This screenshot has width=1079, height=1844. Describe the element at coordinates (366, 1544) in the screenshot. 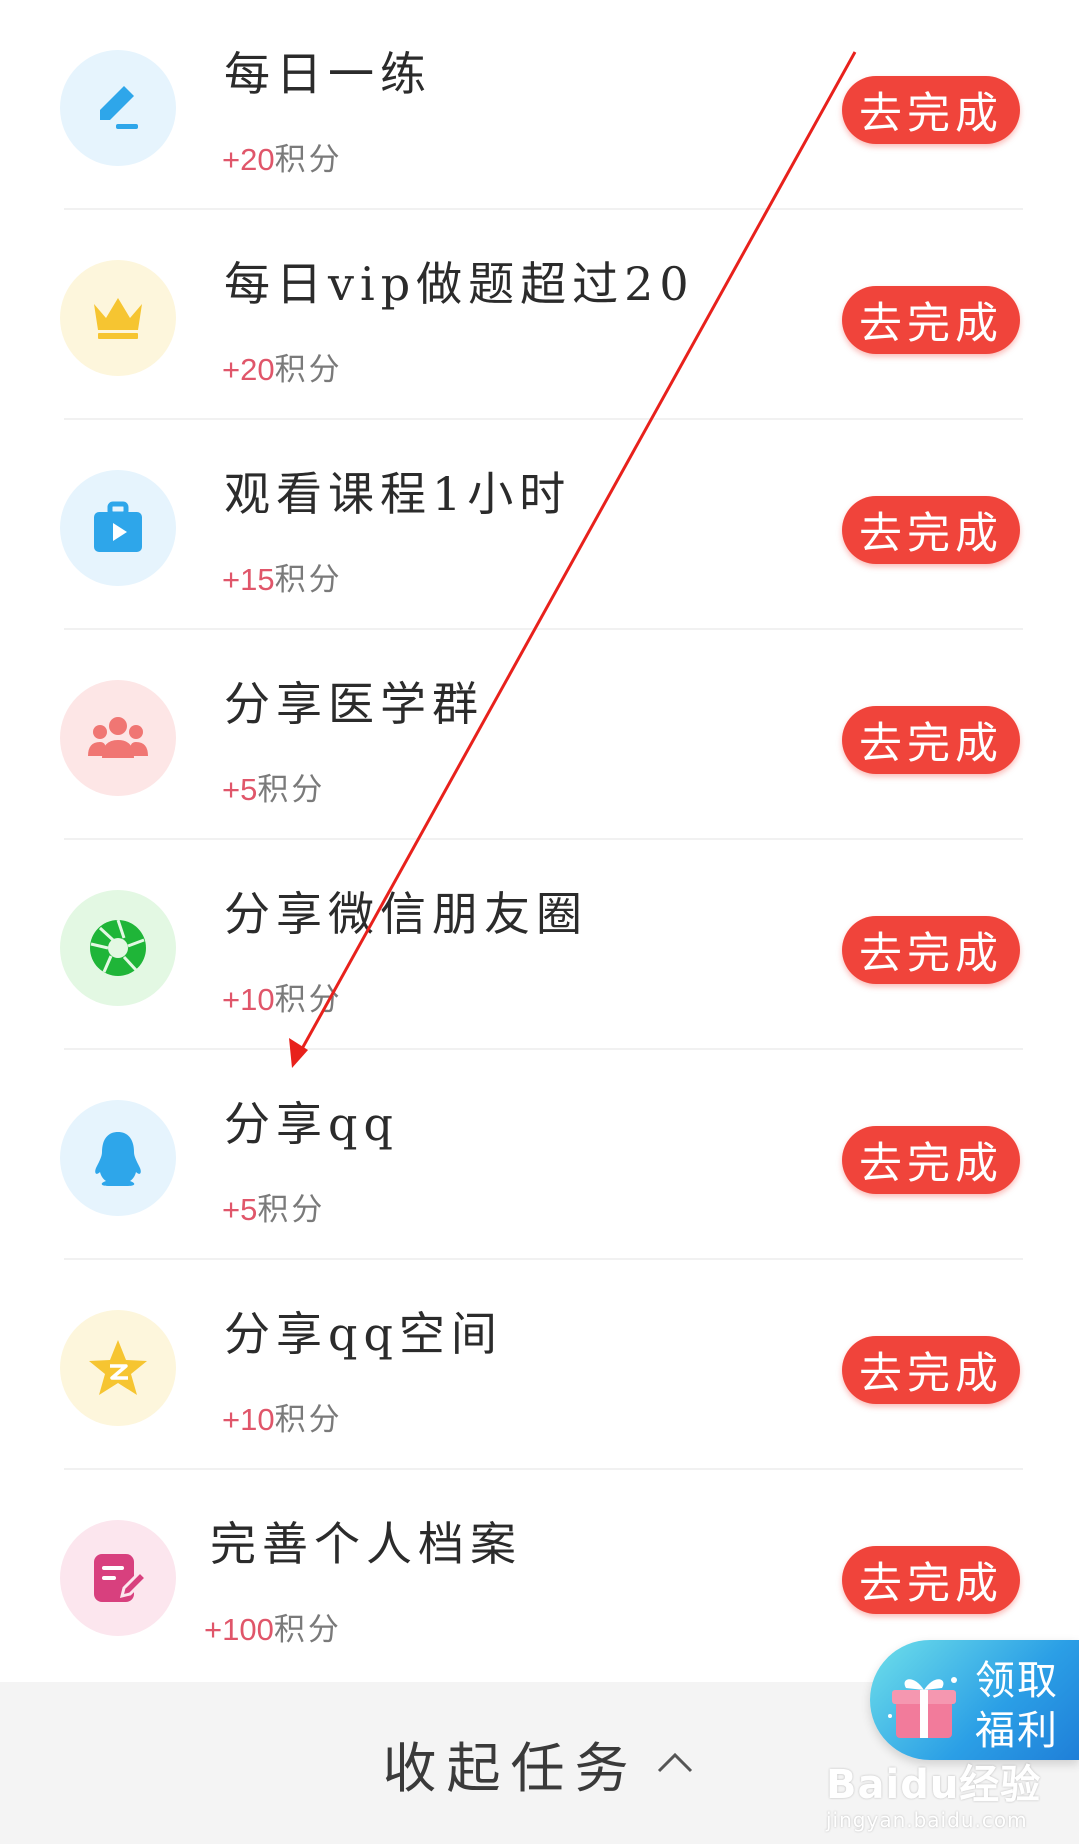

I see `task-title: 完善个人档案` at that location.